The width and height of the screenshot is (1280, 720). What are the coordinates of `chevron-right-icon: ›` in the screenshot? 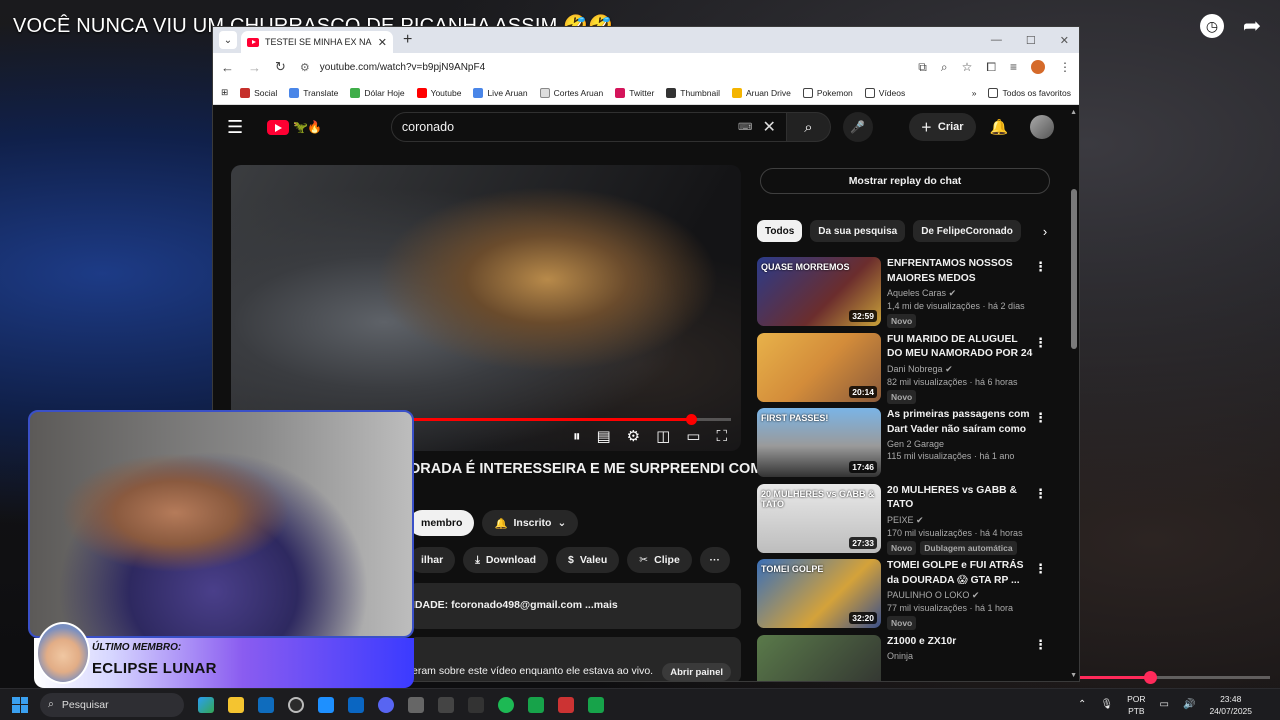 It's located at (1045, 231).